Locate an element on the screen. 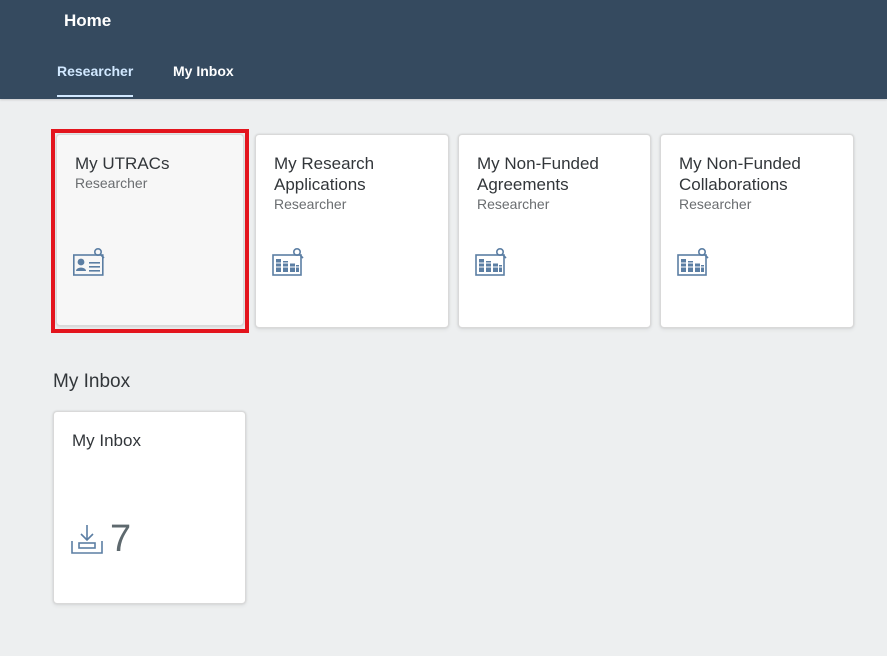 The width and height of the screenshot is (887, 656). tile-title: My Research Applications is located at coordinates (324, 174).